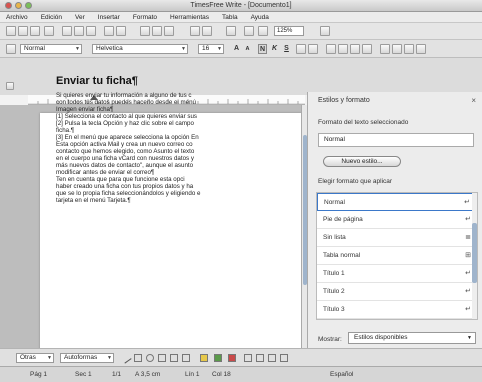 The width and height of the screenshot is (482, 382). I want to click on drawing-icon, so click(169, 31).